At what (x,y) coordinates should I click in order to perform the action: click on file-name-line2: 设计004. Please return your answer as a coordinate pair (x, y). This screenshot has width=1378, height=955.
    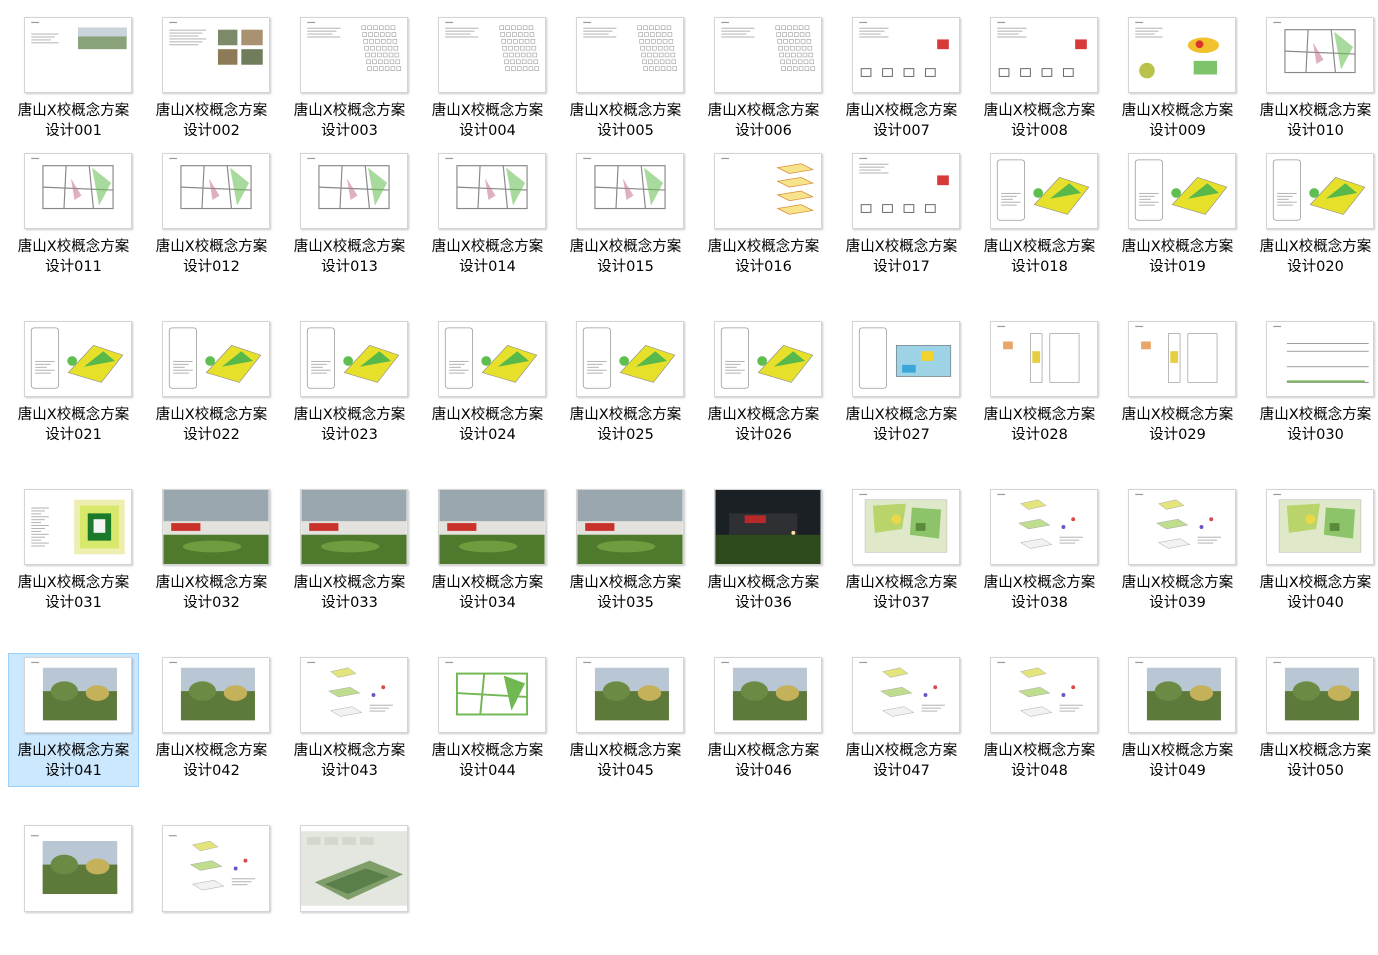
    Looking at the image, I should click on (487, 131).